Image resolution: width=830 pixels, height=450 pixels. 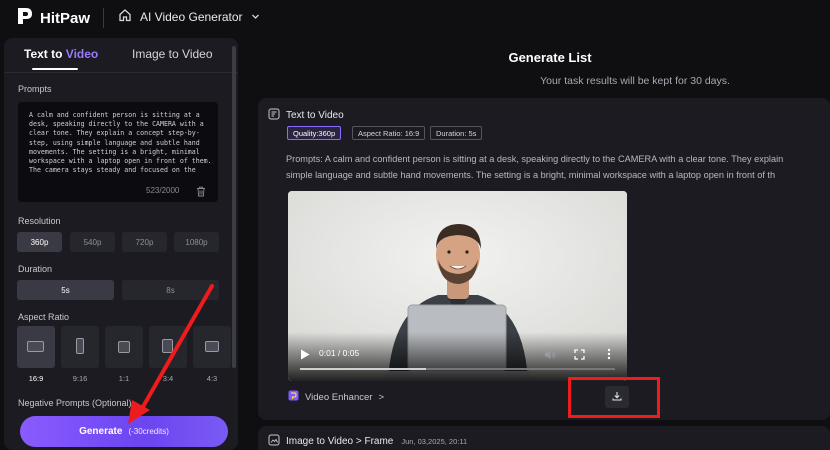 I want to click on prompt-fade, so click(x=118, y=189).